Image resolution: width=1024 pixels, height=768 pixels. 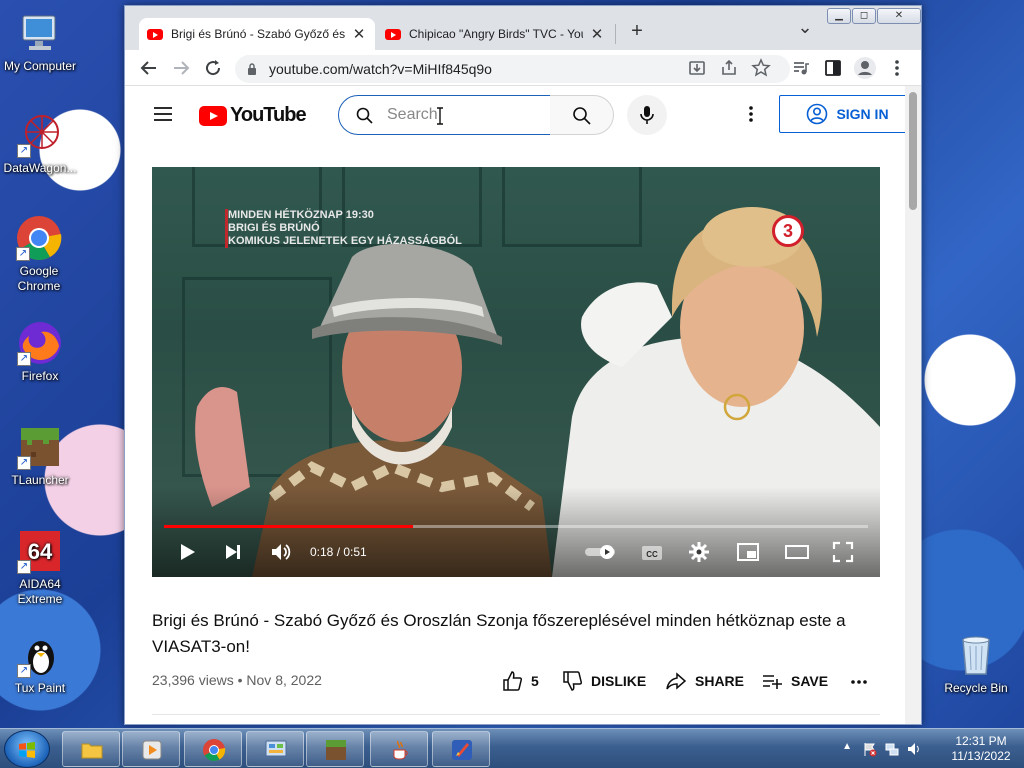 What do you see at coordinates (601, 554) in the screenshot?
I see `autoplay-toggle` at bounding box center [601, 554].